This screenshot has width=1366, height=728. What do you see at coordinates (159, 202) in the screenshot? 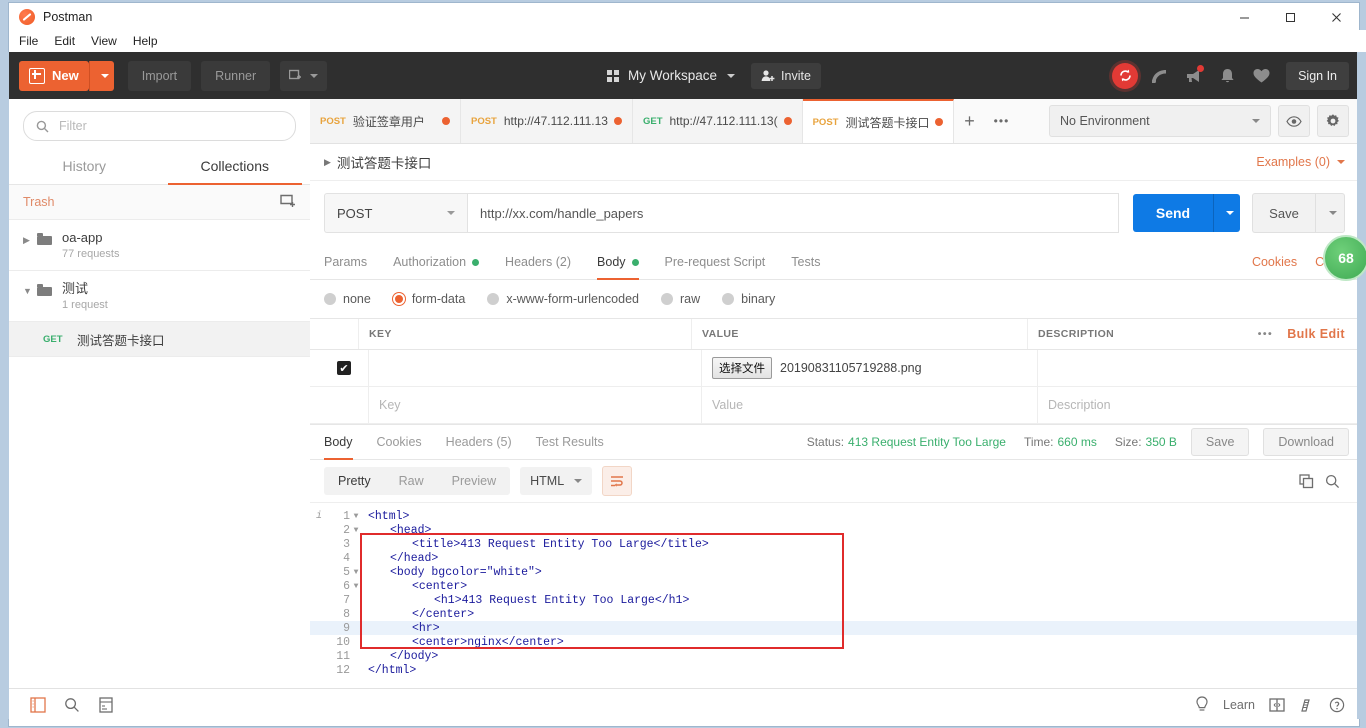
I see `trash-row: Trash` at bounding box center [159, 202].